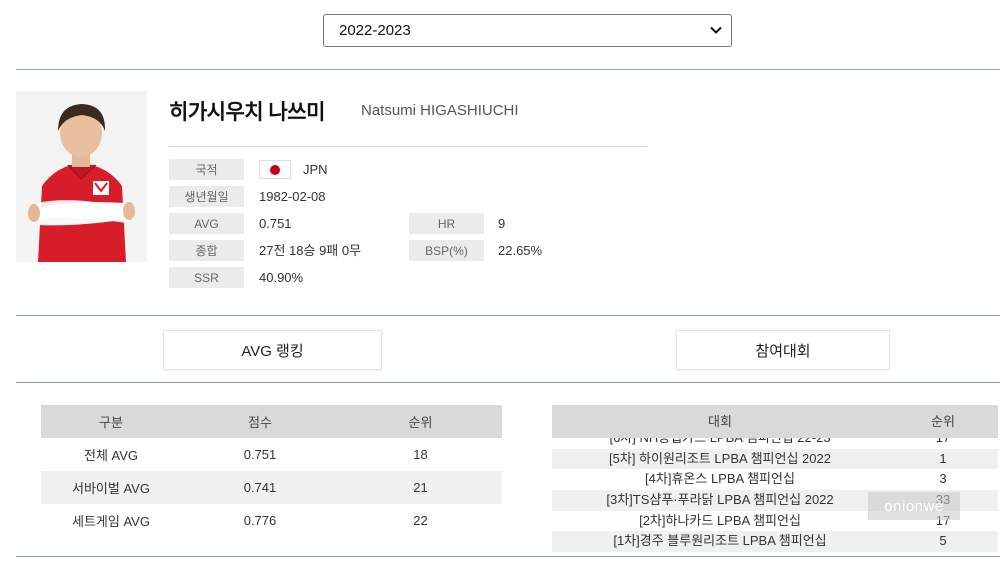 This screenshot has height=562, width=1000. Describe the element at coordinates (310, 250) in the screenshot. I see `total-value: 27전 18승 9패 0무` at that location.